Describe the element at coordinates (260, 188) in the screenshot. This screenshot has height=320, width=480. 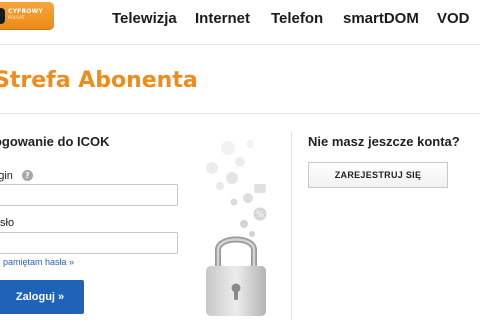
I see `card-icon` at that location.